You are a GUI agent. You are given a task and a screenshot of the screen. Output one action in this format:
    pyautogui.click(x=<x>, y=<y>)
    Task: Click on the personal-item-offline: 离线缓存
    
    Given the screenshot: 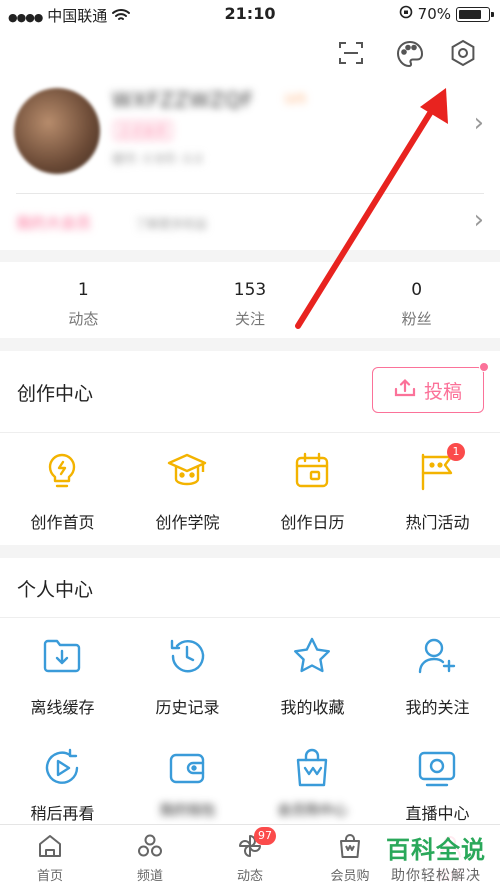 What is the action you would take?
    pyautogui.click(x=62, y=674)
    